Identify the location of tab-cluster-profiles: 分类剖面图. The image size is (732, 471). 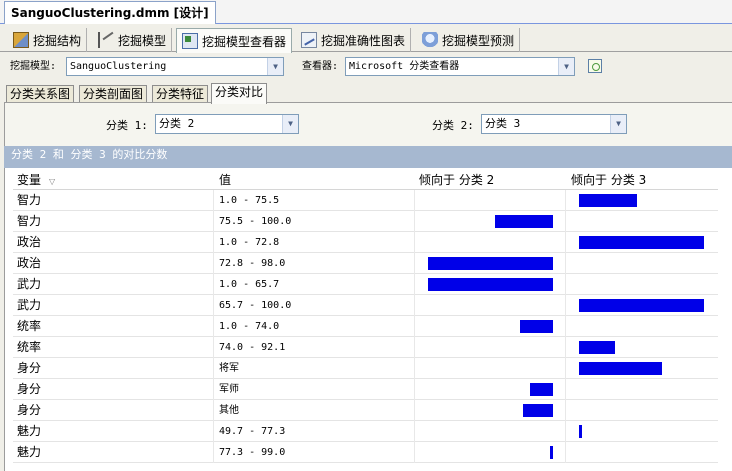
(113, 94).